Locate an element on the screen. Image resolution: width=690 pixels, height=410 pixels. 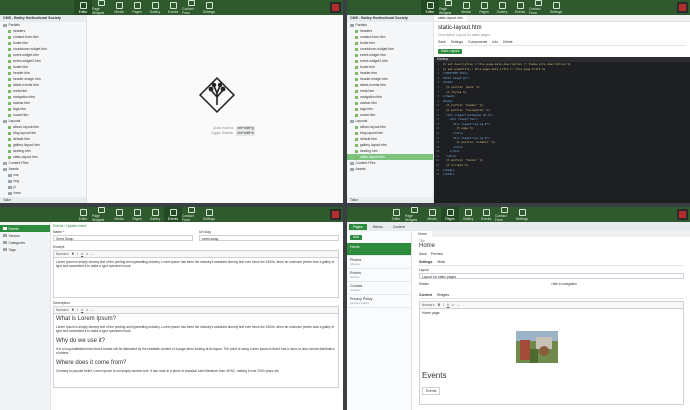
sidebar-item-categories: Categories is located at coordinates (25, 242).